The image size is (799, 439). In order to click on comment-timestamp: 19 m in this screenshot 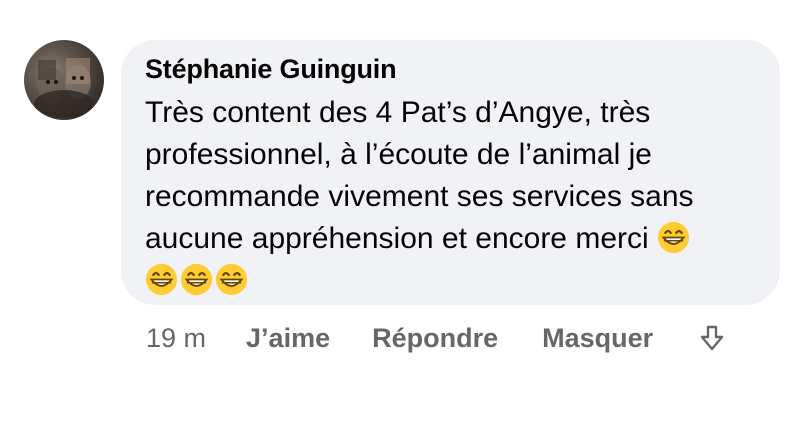, I will do `click(176, 338)`.